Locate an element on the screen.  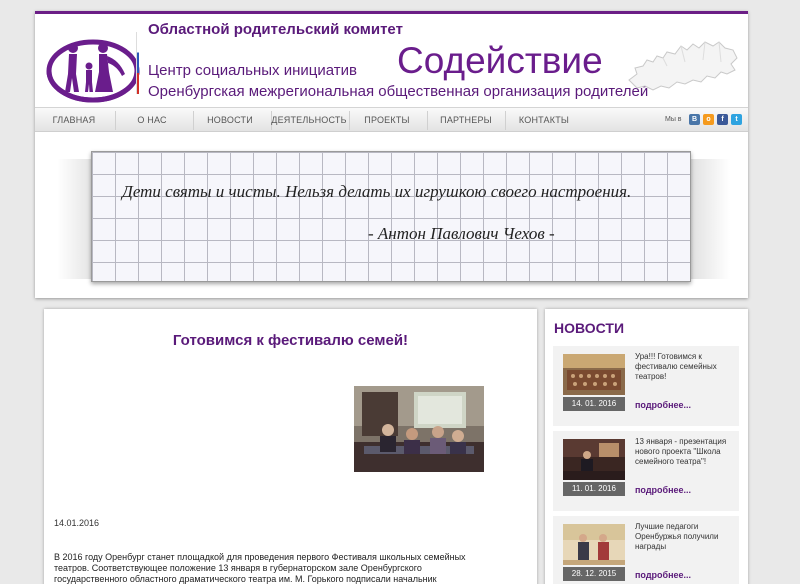
russia-map-icon is located at coordinates (683, 66).